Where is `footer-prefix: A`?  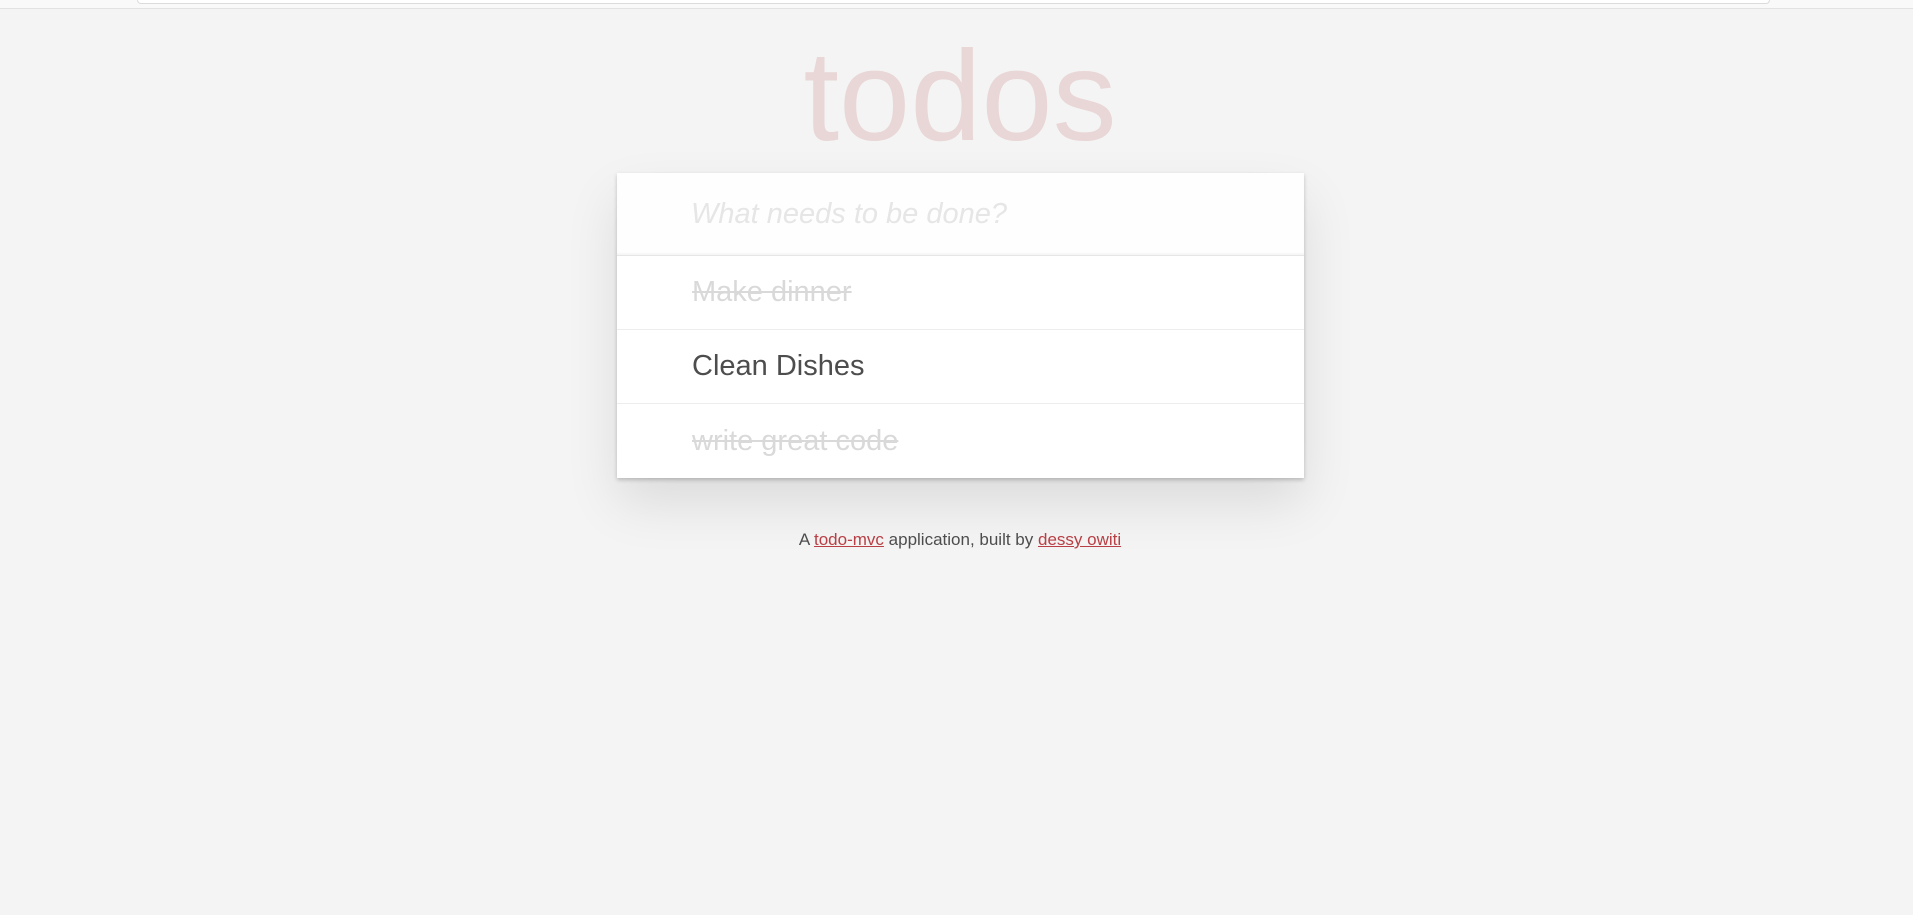
footer-prefix: A is located at coordinates (804, 539).